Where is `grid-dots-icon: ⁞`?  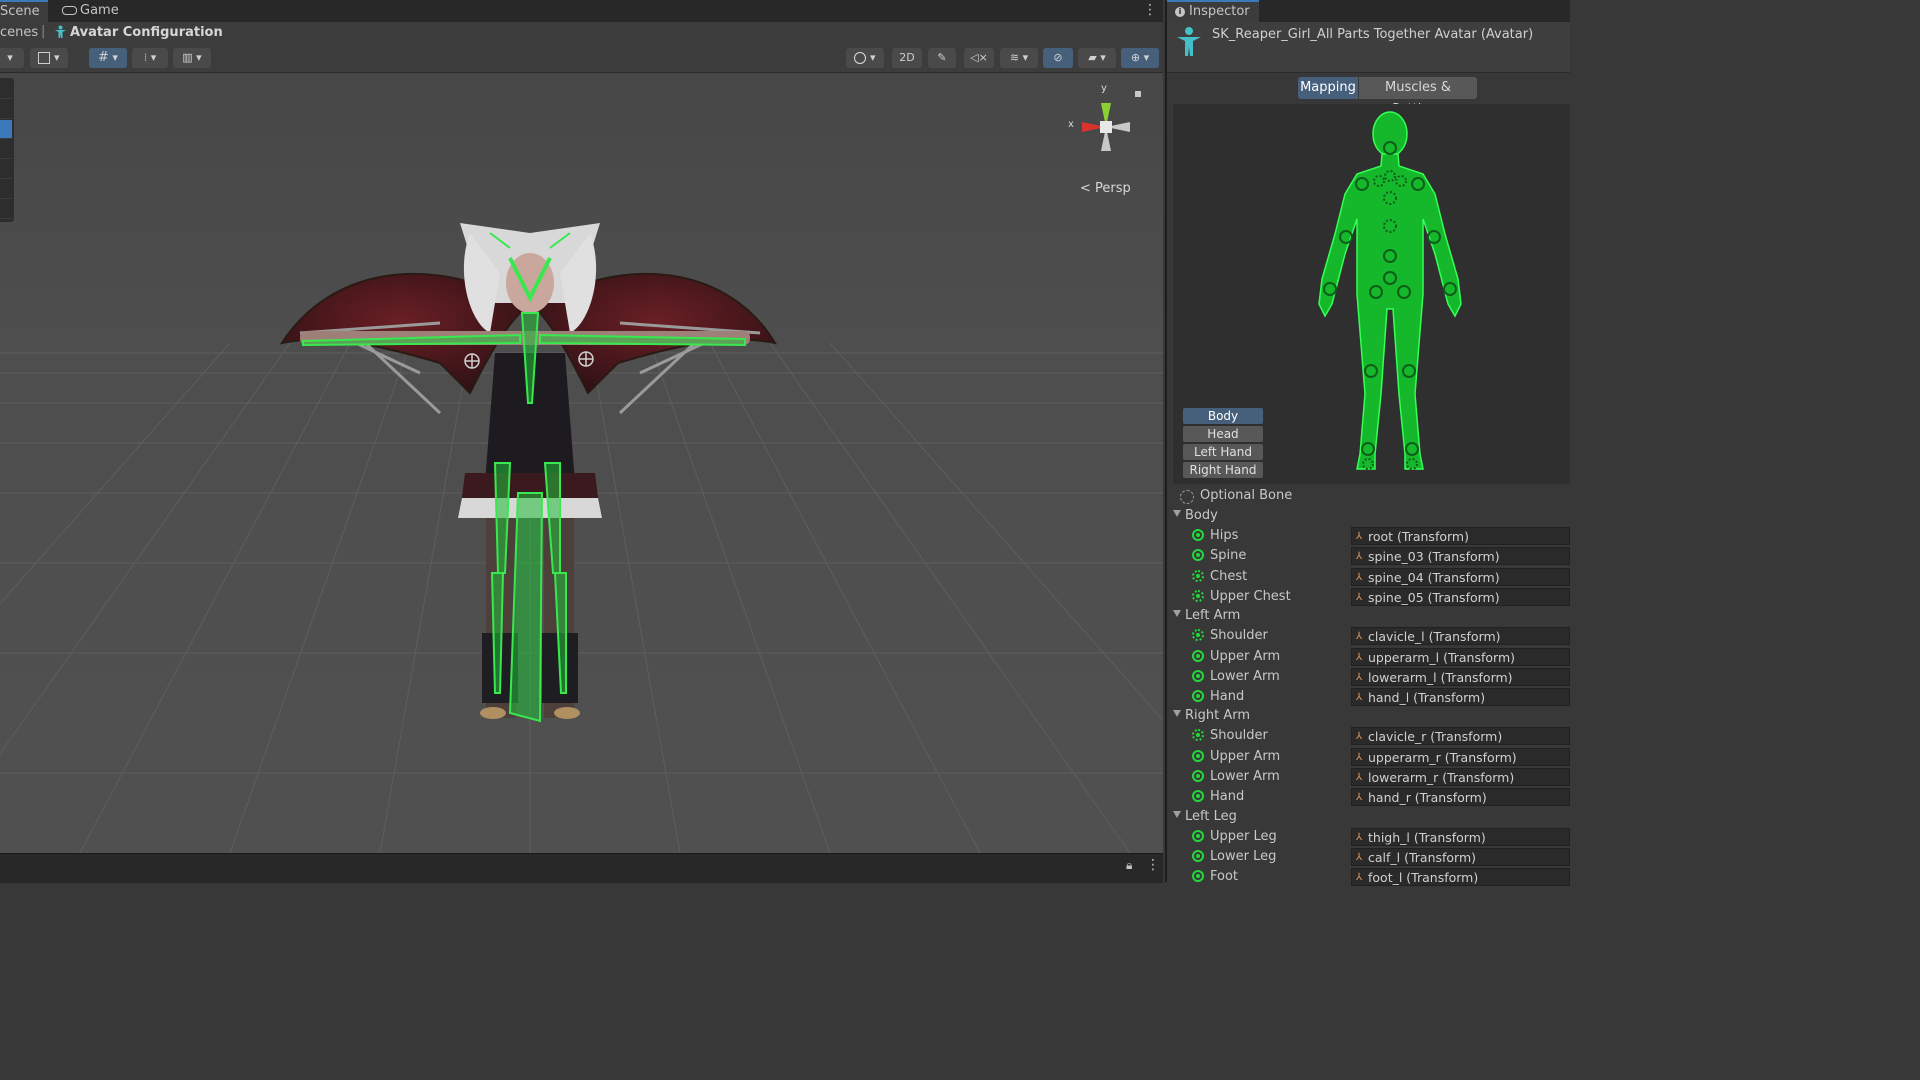
grid-dots-icon: ⁞ is located at coordinates (145, 57).